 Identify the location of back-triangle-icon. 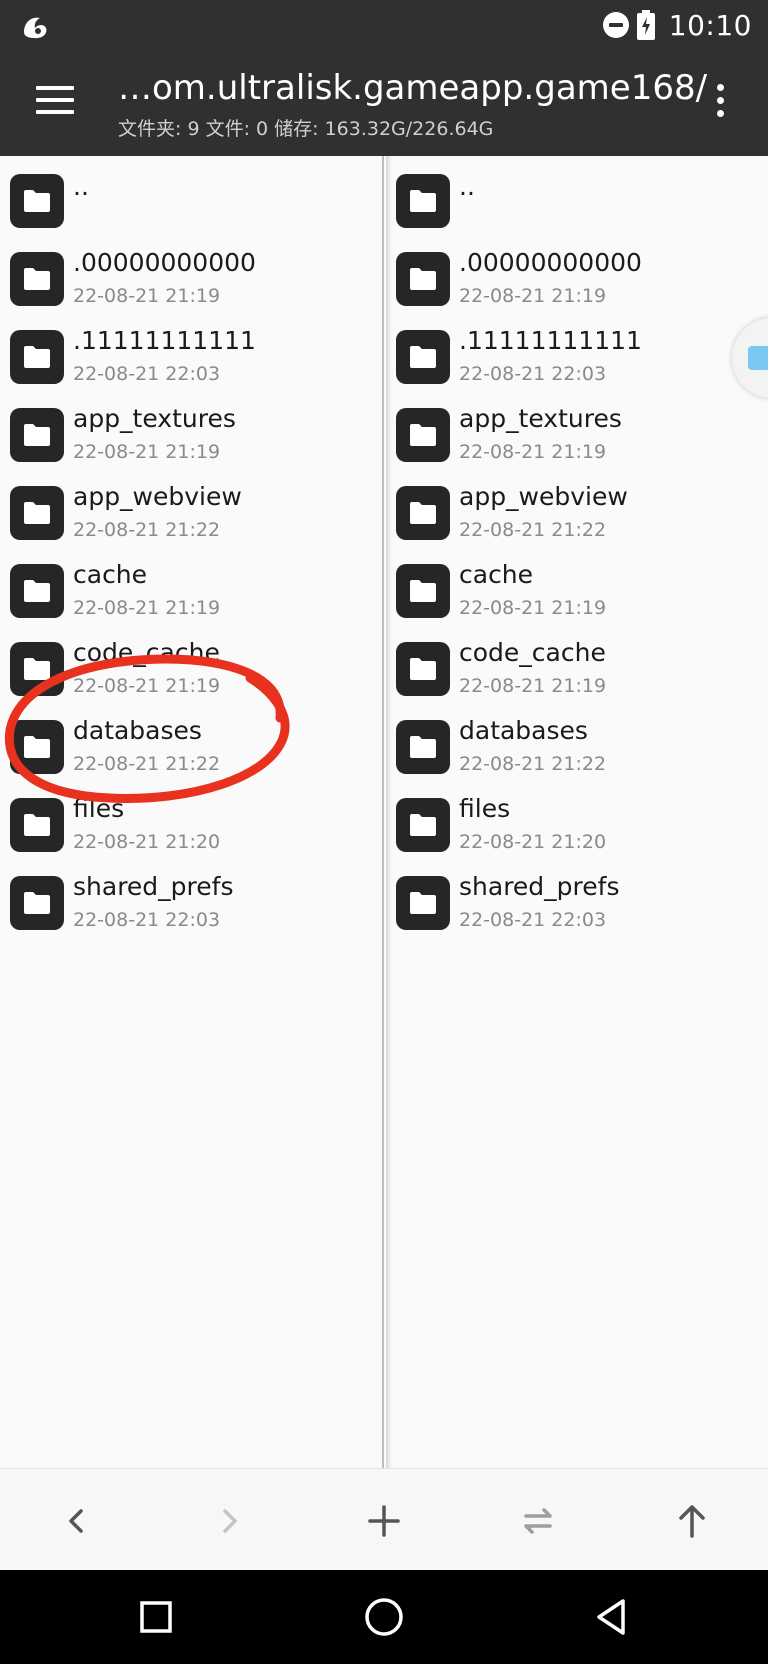
(612, 1617).